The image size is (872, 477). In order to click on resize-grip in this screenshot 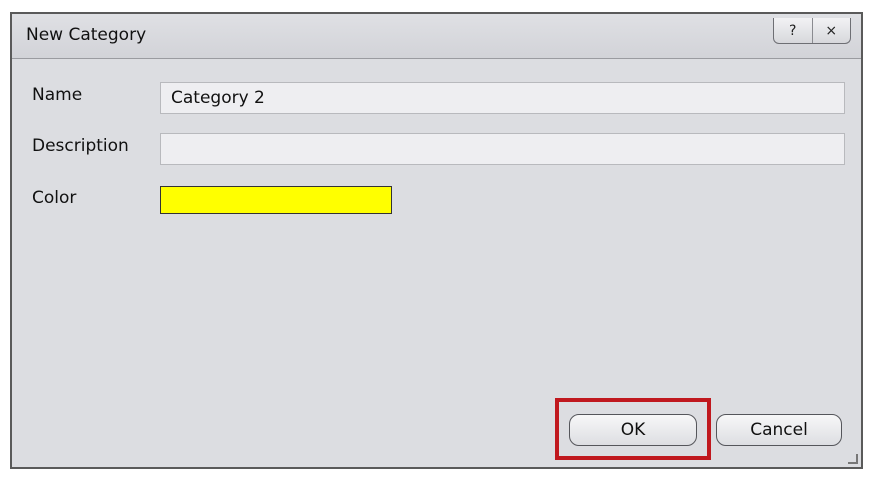, I will do `click(853, 459)`.